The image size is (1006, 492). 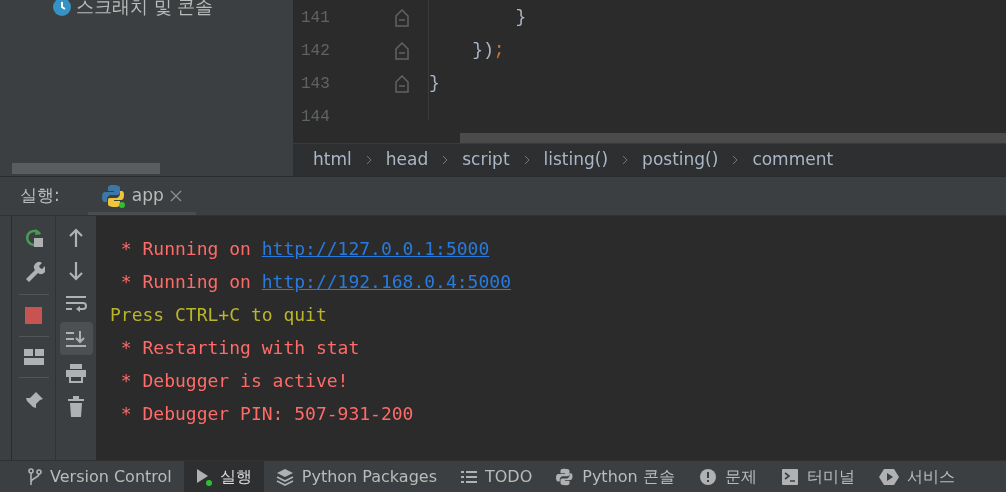 I want to click on list-icon, so click(x=468, y=476).